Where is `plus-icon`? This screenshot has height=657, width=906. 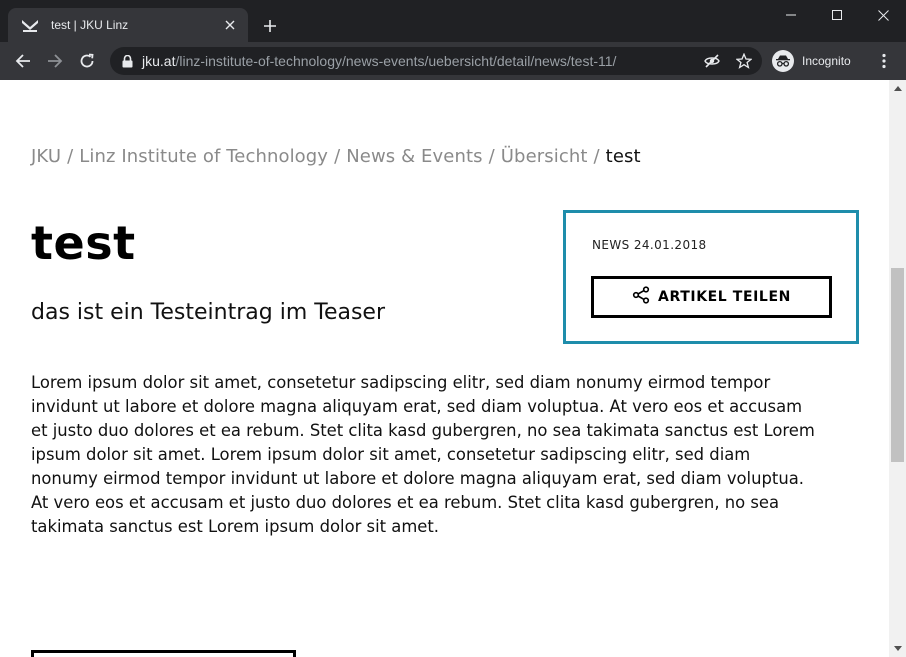 plus-icon is located at coordinates (270, 26).